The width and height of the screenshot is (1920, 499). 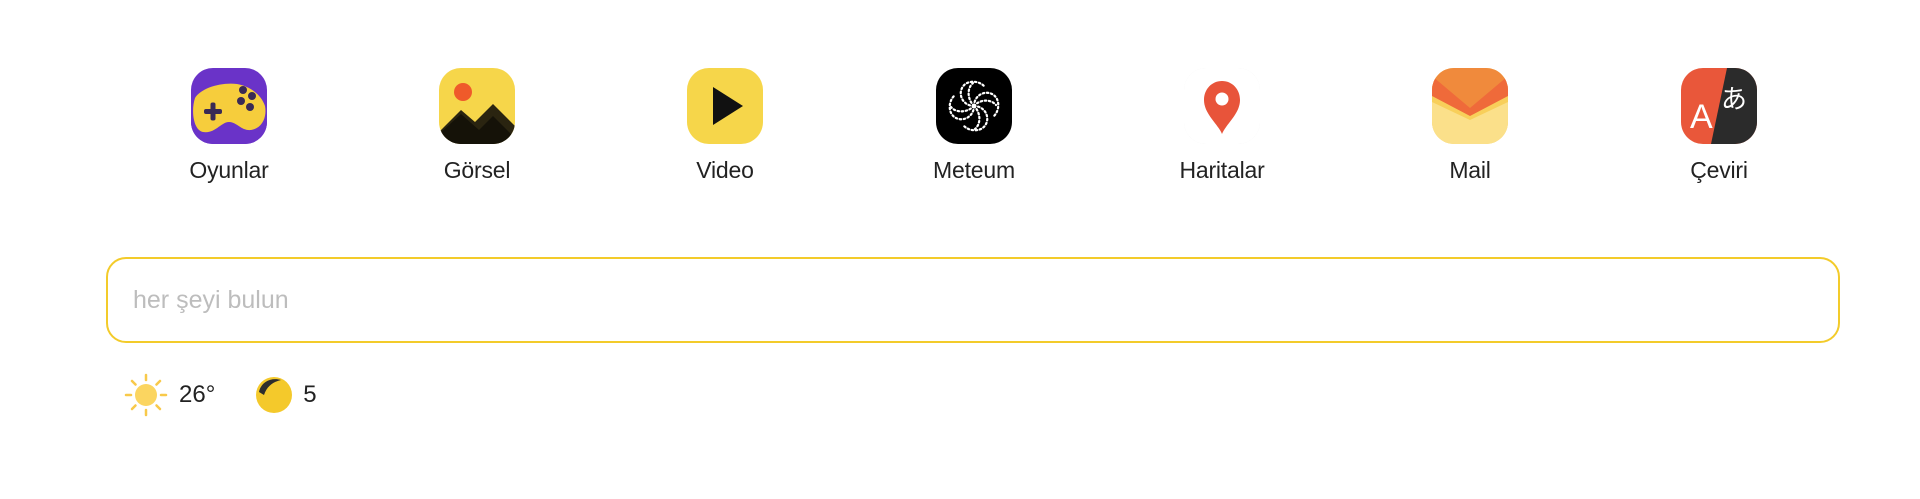 What do you see at coordinates (1222, 106) in the screenshot?
I see `map-pin-icon` at bounding box center [1222, 106].